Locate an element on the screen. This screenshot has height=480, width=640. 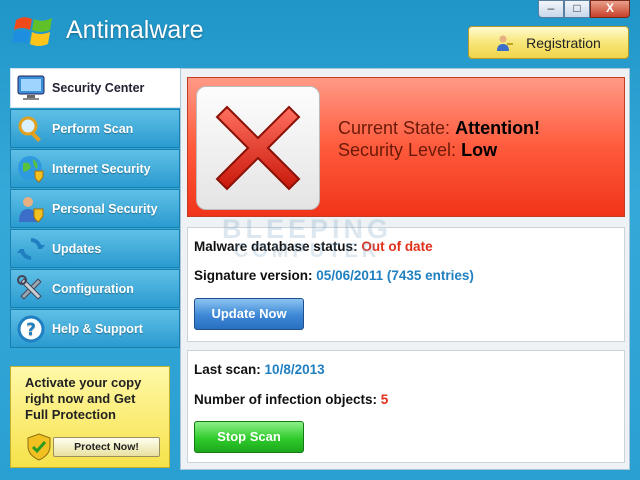
promo-line-1: Activate your copy is located at coordinates (83, 382).